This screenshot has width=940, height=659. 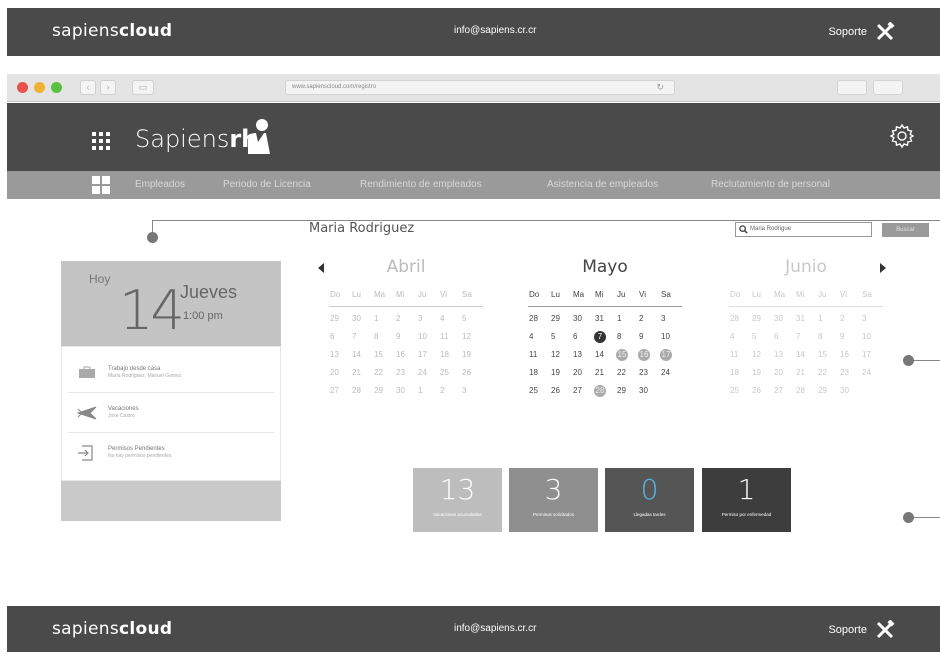 What do you see at coordinates (56, 87) in the screenshot?
I see `maximize-window-icon` at bounding box center [56, 87].